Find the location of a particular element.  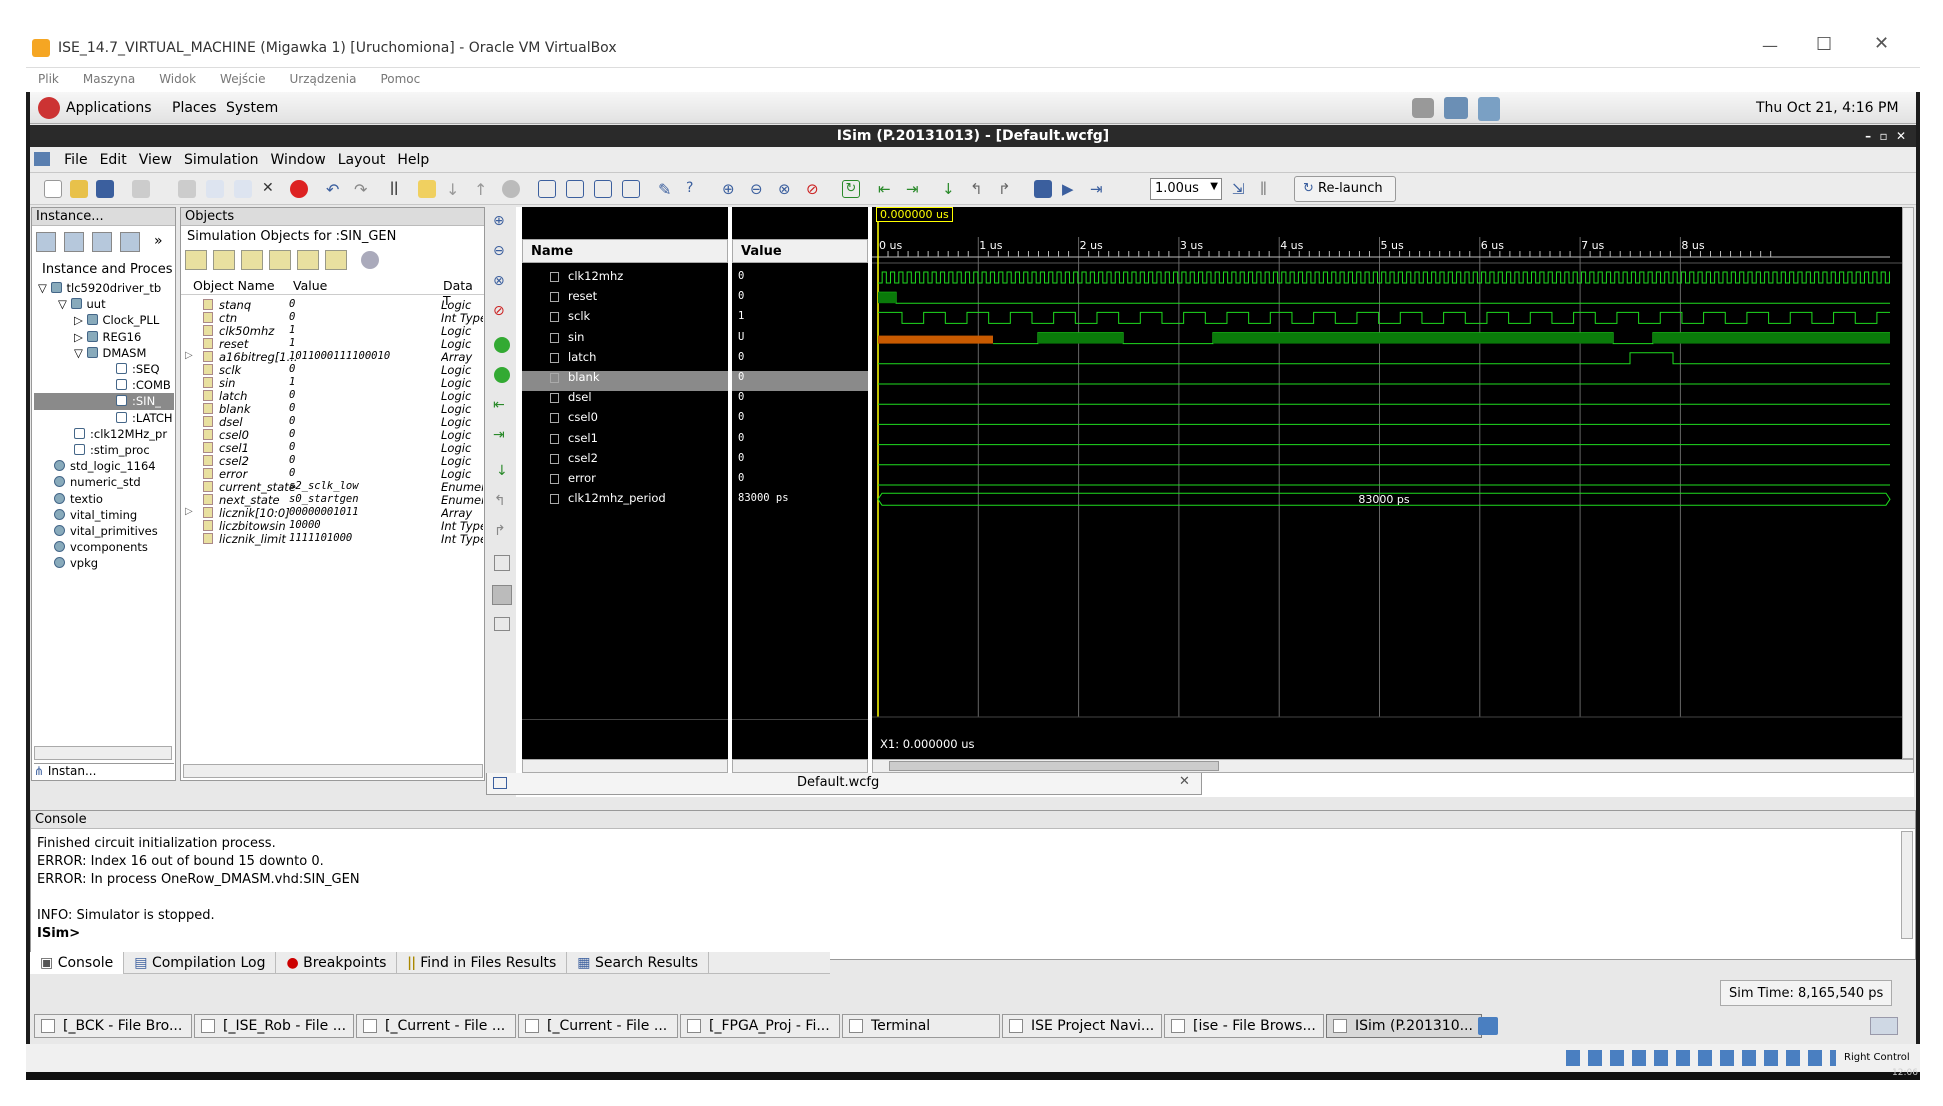

stop-icon is located at coordinates (299, 189).